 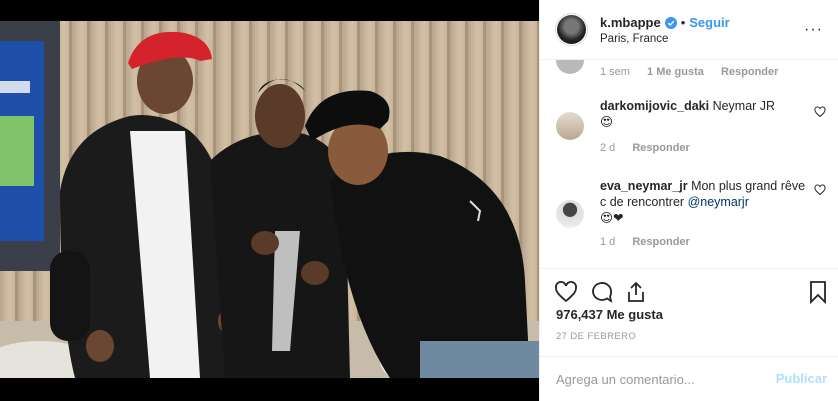 I want to click on comment-content: Neymar JR, so click(x=744, y=106).